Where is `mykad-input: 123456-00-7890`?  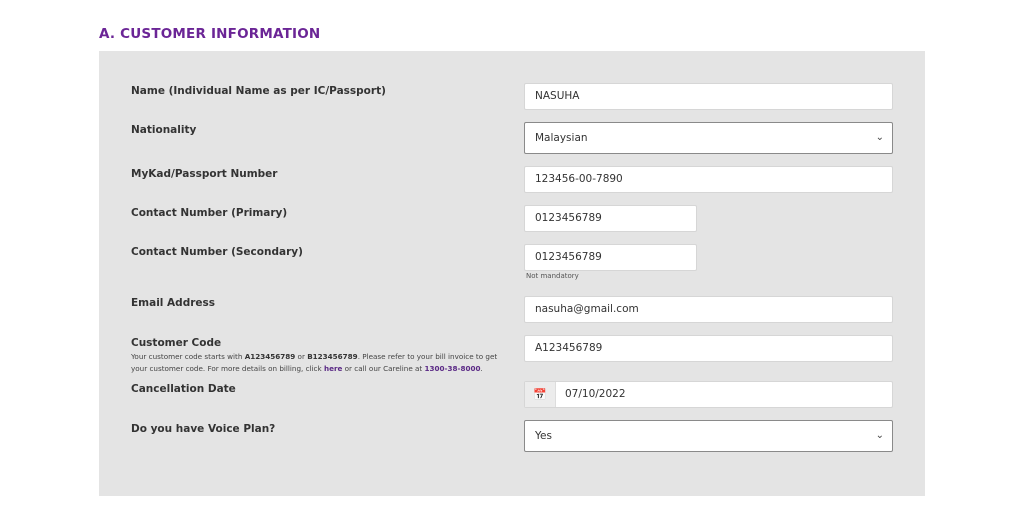
mykad-input: 123456-00-7890 is located at coordinates (708, 179).